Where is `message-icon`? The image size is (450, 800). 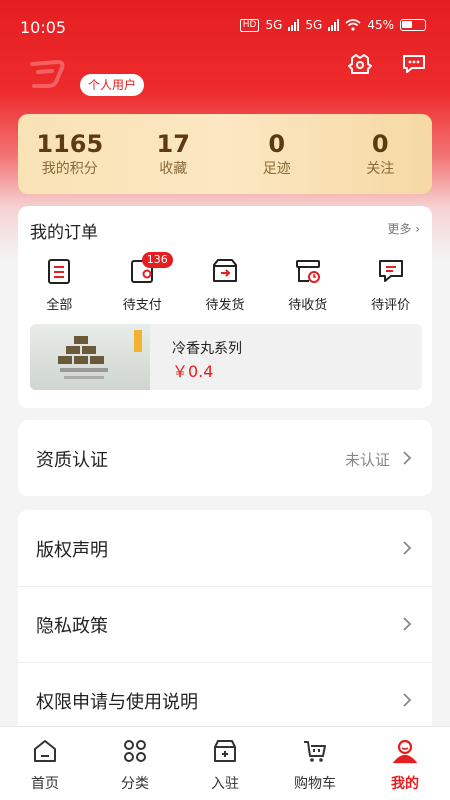 message-icon is located at coordinates (414, 64).